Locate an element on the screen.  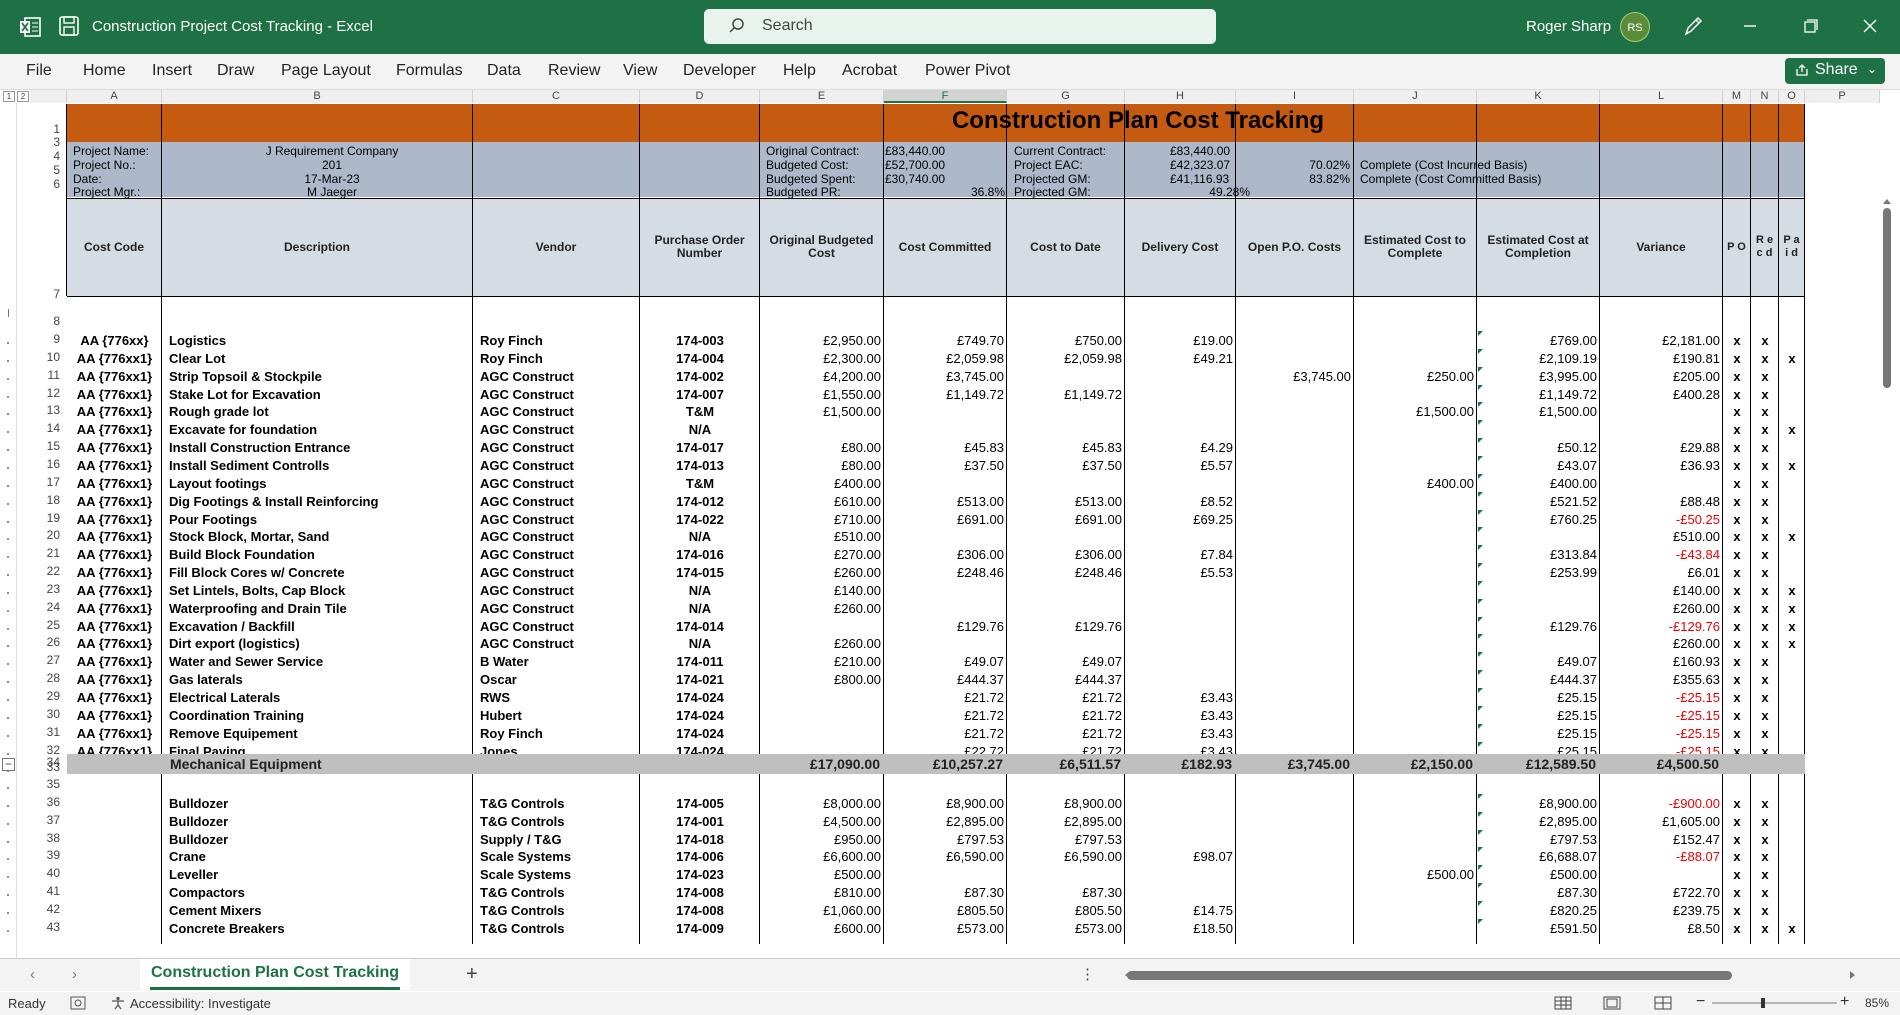
normal-view-icon is located at coordinates (1563, 1003).